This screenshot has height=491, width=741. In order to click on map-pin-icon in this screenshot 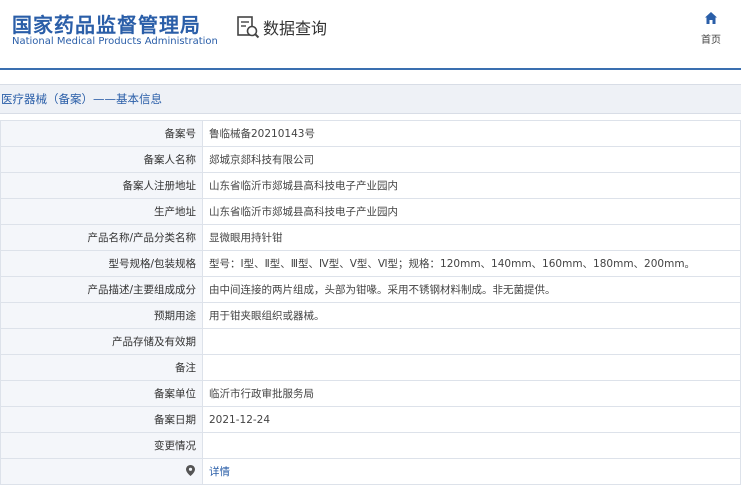, I will do `click(190, 470)`.